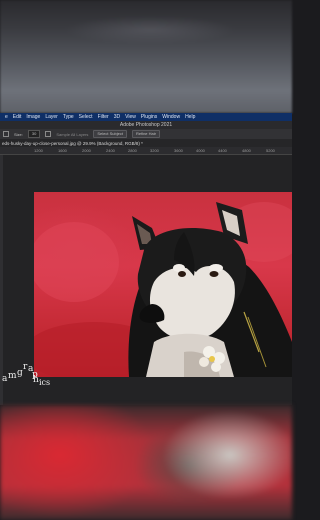 This screenshot has width=320, height=520. What do you see at coordinates (17, 117) in the screenshot?
I see `menu-item-edit: Edit` at bounding box center [17, 117].